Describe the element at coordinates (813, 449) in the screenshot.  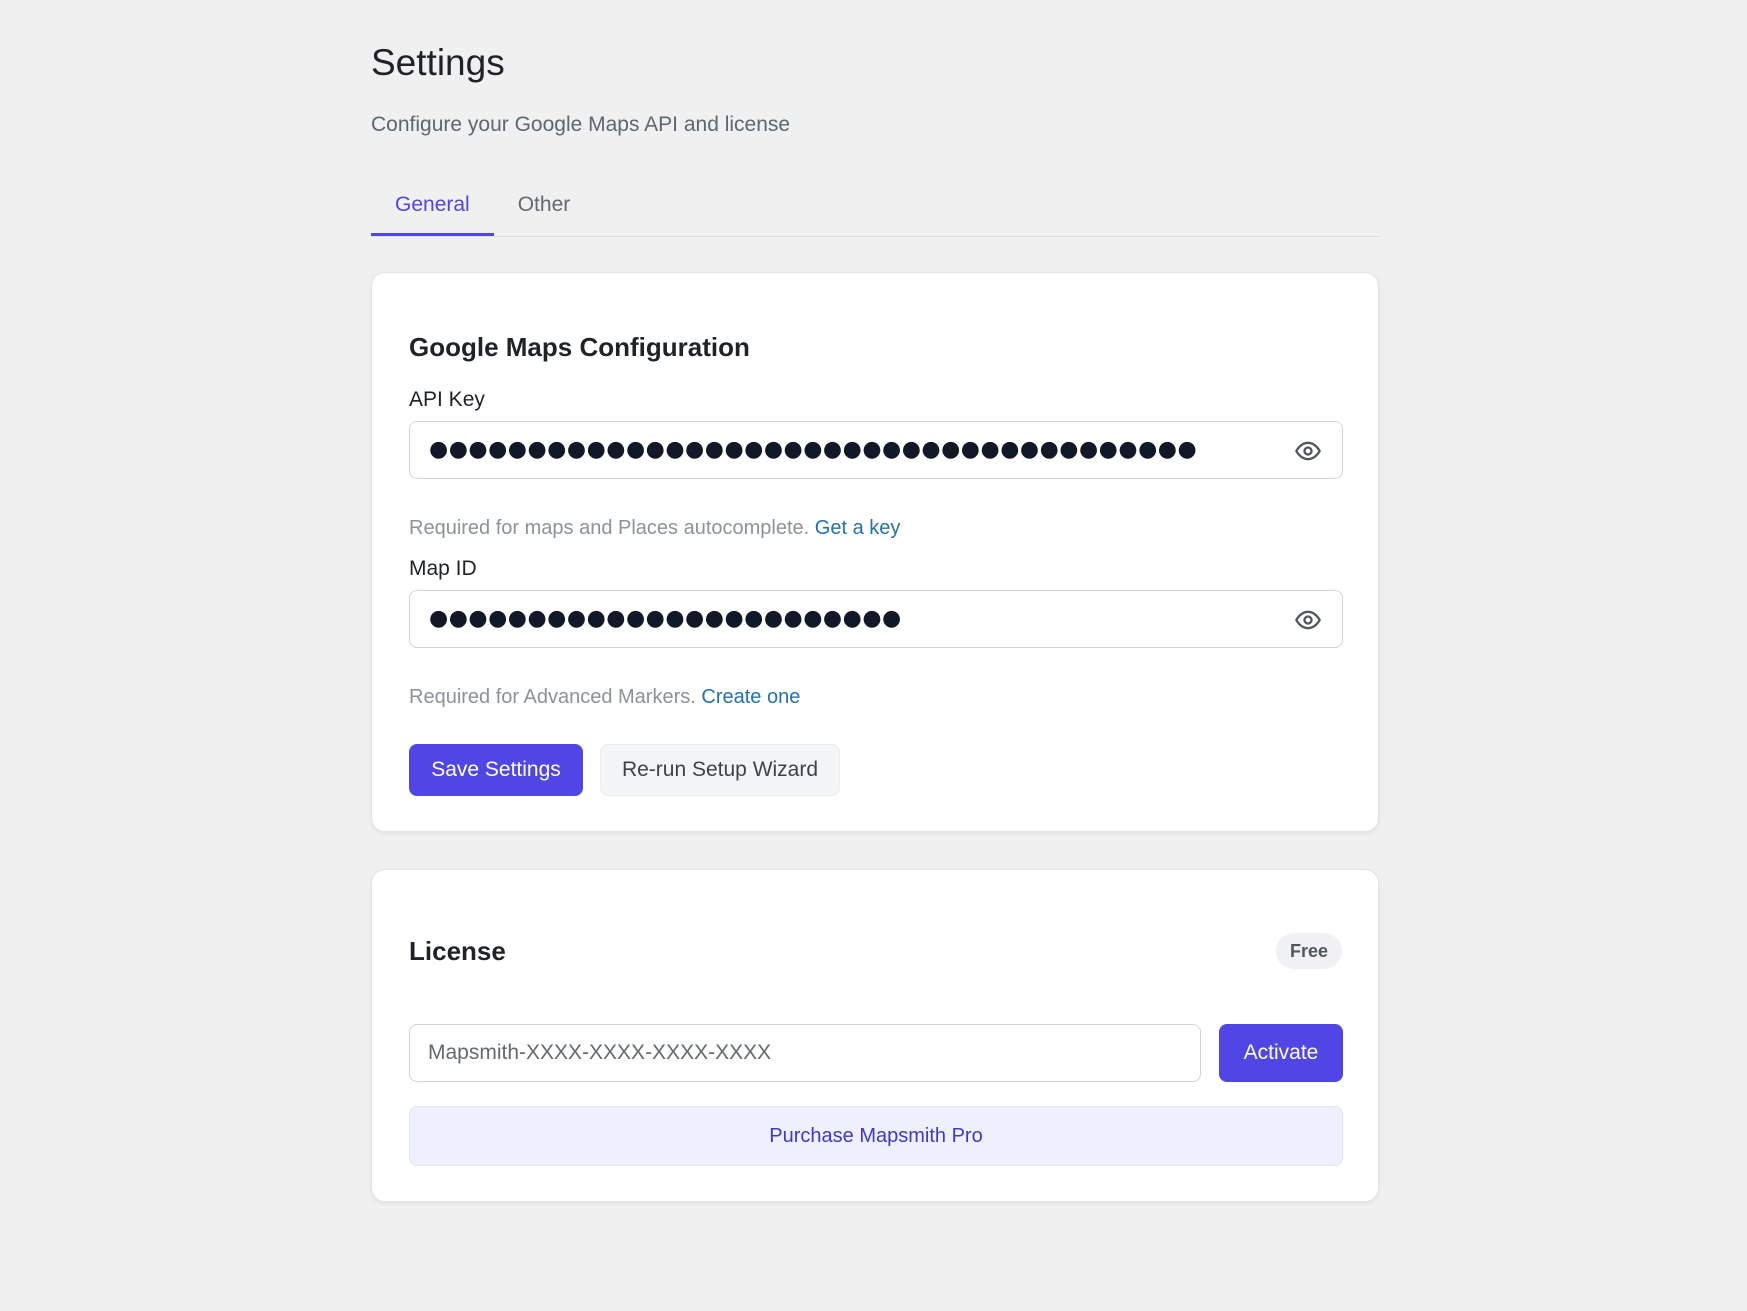
I see `api-key-value: ●●●●●●●●●●●●●●●●●●●●●●●●●●●●●●●●●●●●●●●` at that location.